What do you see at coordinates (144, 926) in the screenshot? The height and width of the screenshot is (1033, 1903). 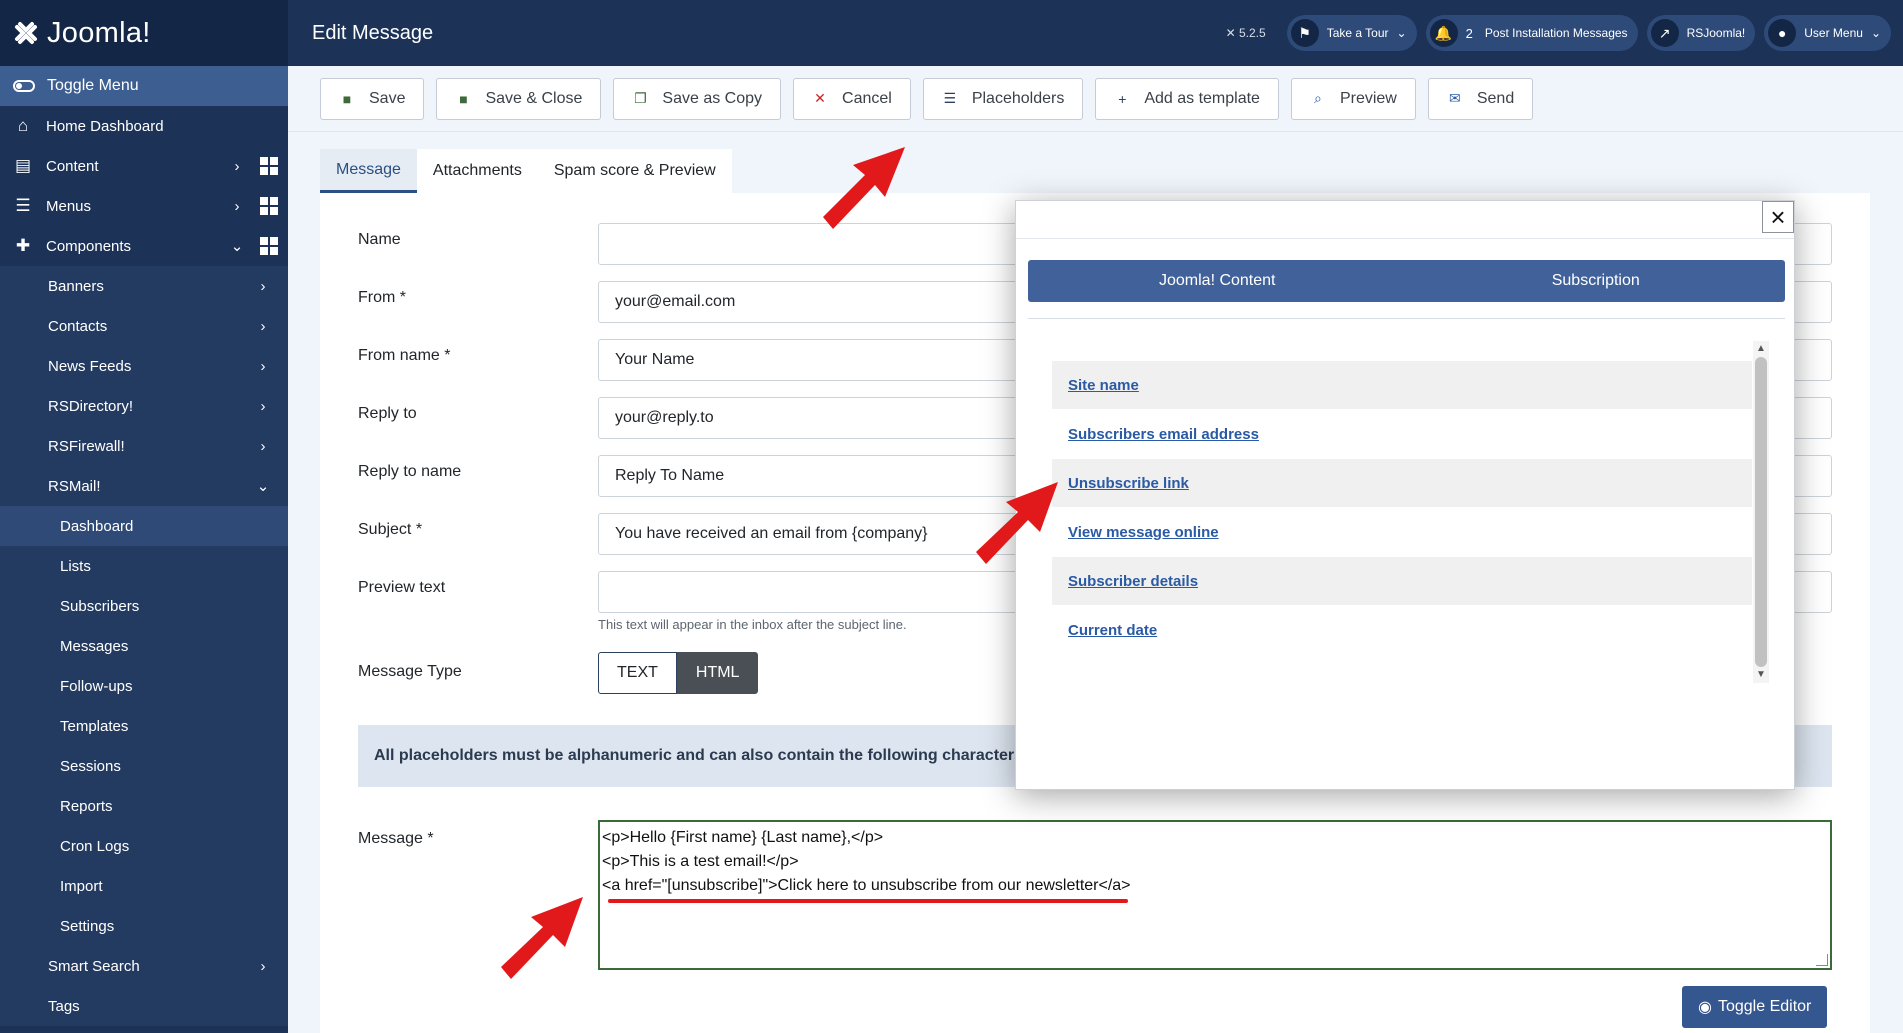 I see `sidebar-item-settings: Settings` at bounding box center [144, 926].